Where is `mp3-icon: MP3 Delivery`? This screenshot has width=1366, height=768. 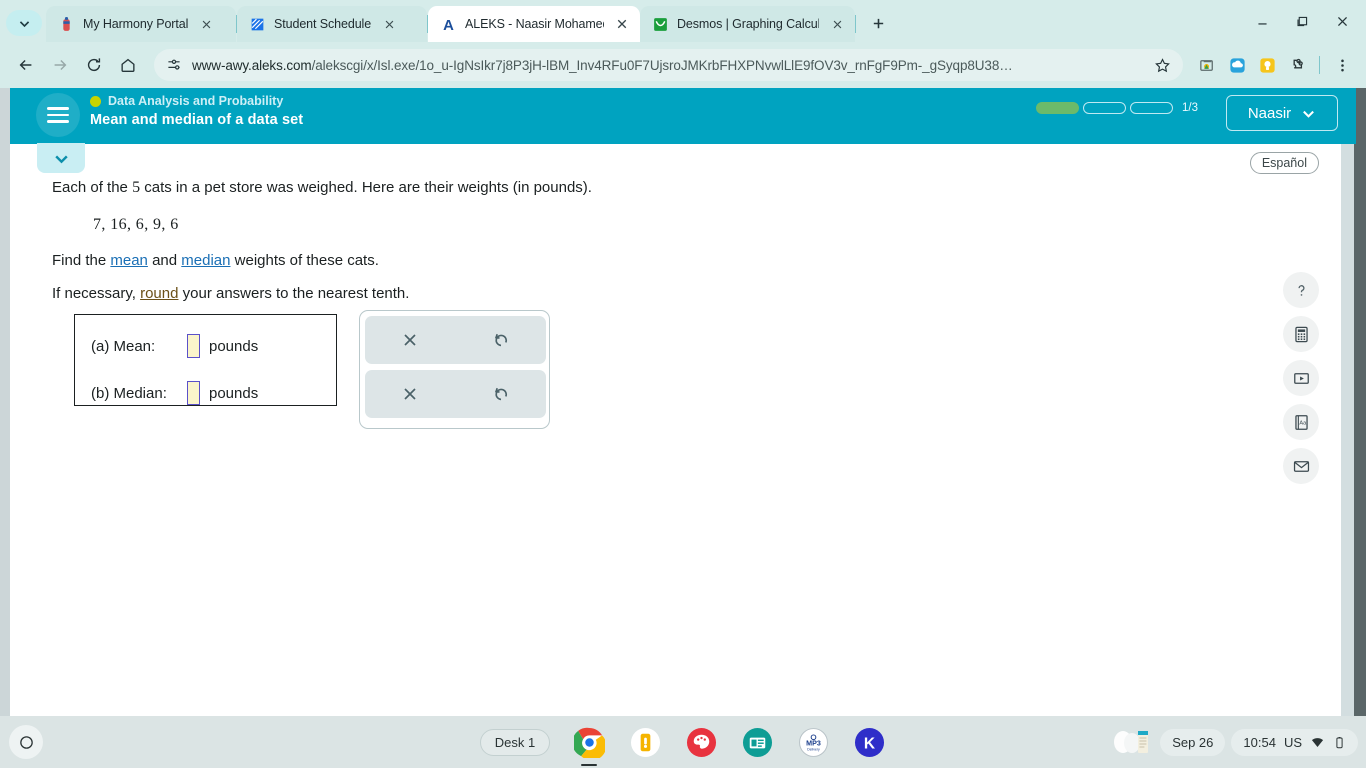 mp3-icon: MP3 Delivery is located at coordinates (813, 742).